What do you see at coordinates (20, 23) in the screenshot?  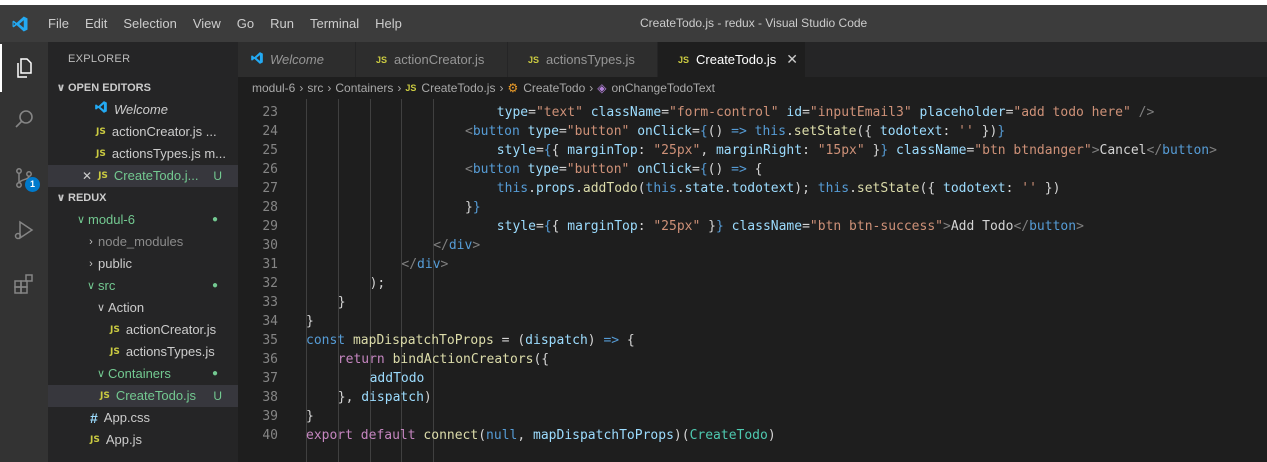 I see `vscode-logo-icon` at bounding box center [20, 23].